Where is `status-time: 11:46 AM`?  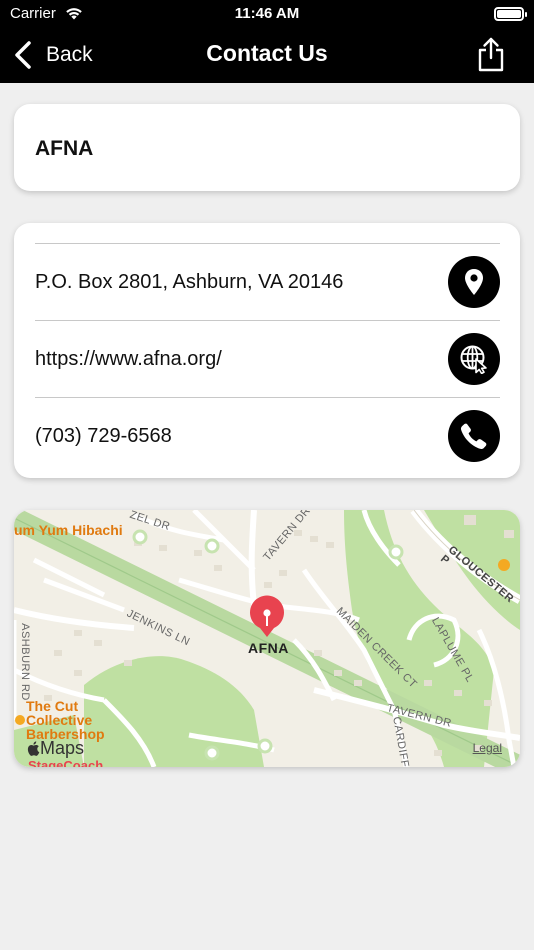 status-time: 11:46 AM is located at coordinates (267, 13).